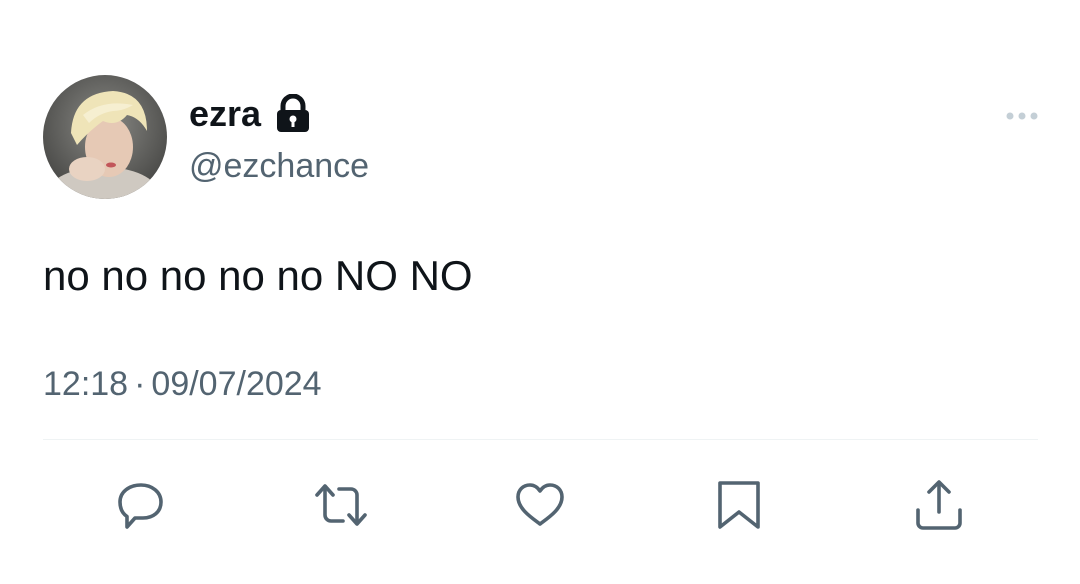 The width and height of the screenshot is (1080, 584). I want to click on reply-icon, so click(140, 506).